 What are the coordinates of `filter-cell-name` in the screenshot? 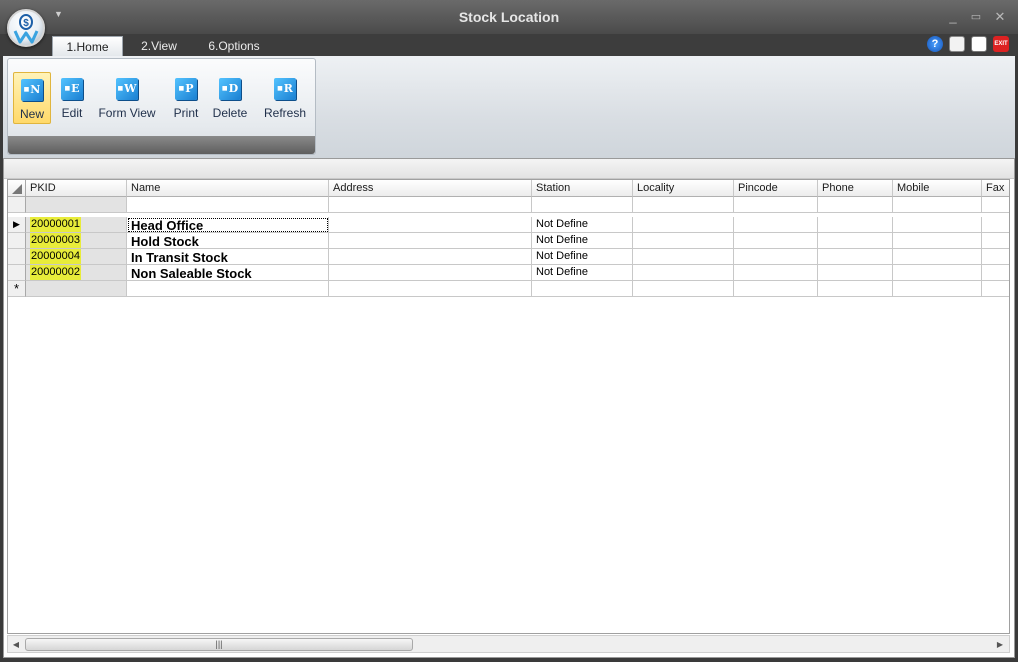 It's located at (228, 205).